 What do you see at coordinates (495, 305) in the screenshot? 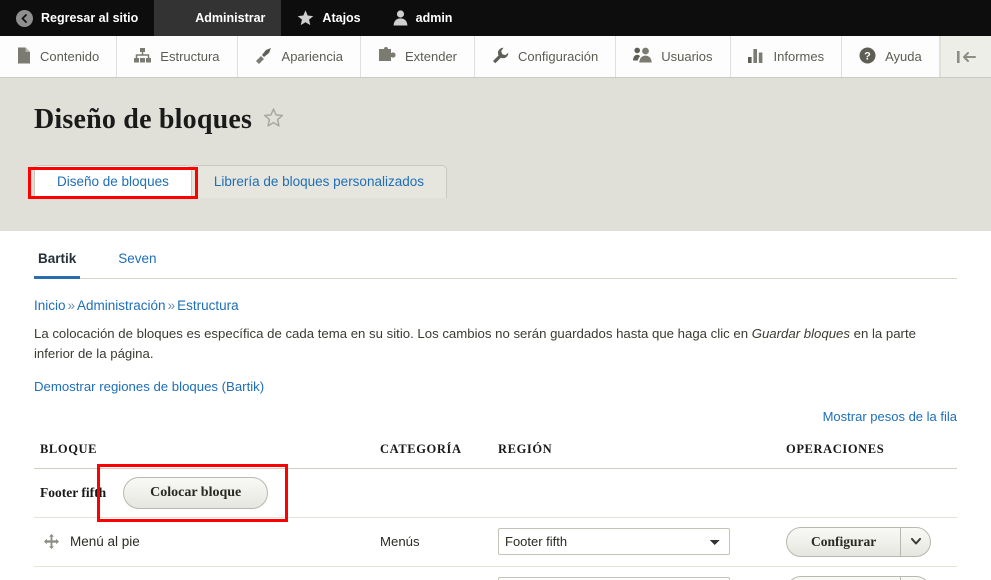
I see `breadcrumb: Inicio» Administración» Estructura` at bounding box center [495, 305].